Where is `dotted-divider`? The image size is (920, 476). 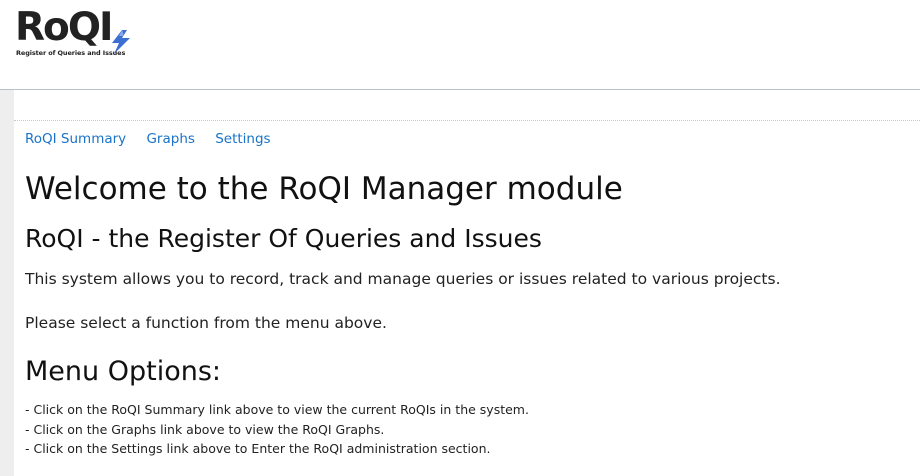
dotted-divider is located at coordinates (467, 120).